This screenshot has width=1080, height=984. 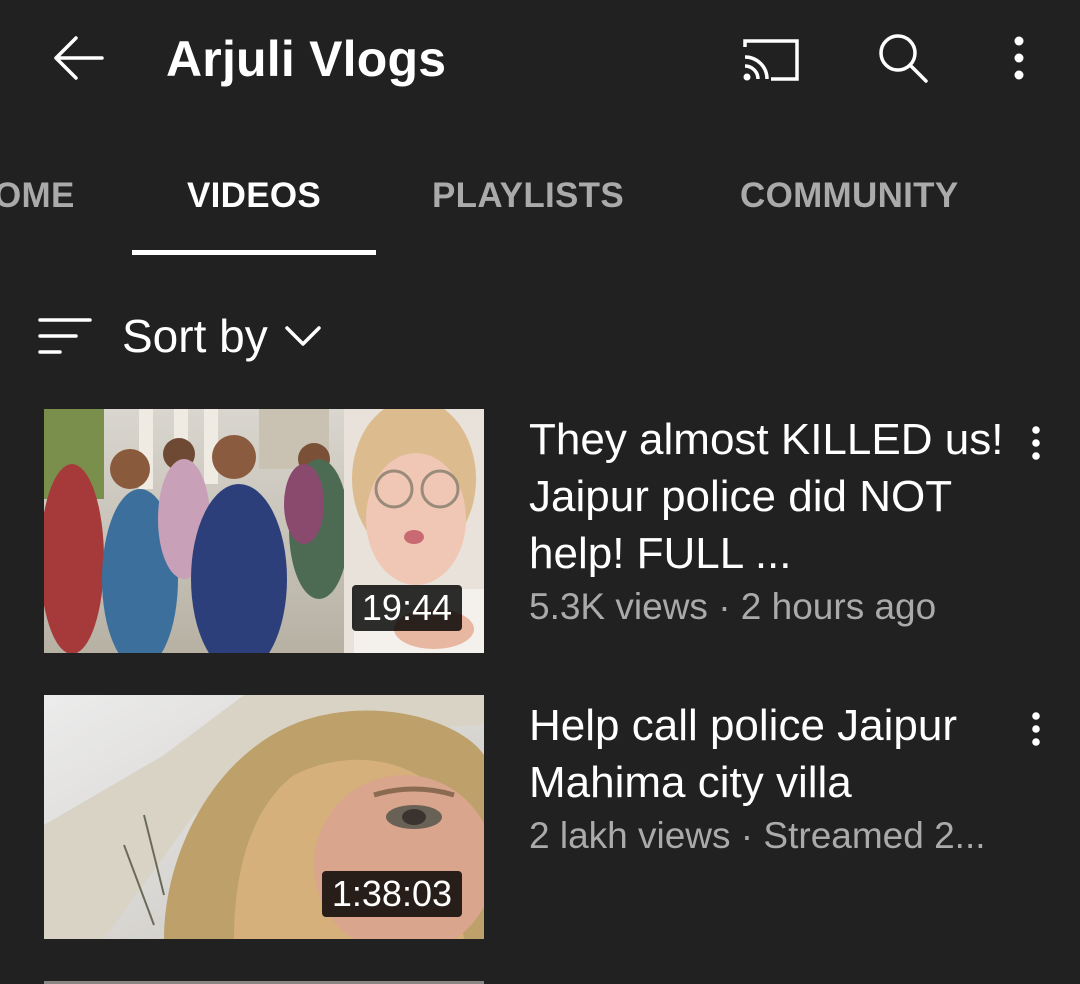 I want to click on video-thumbnail: 19:44, so click(x=264, y=531).